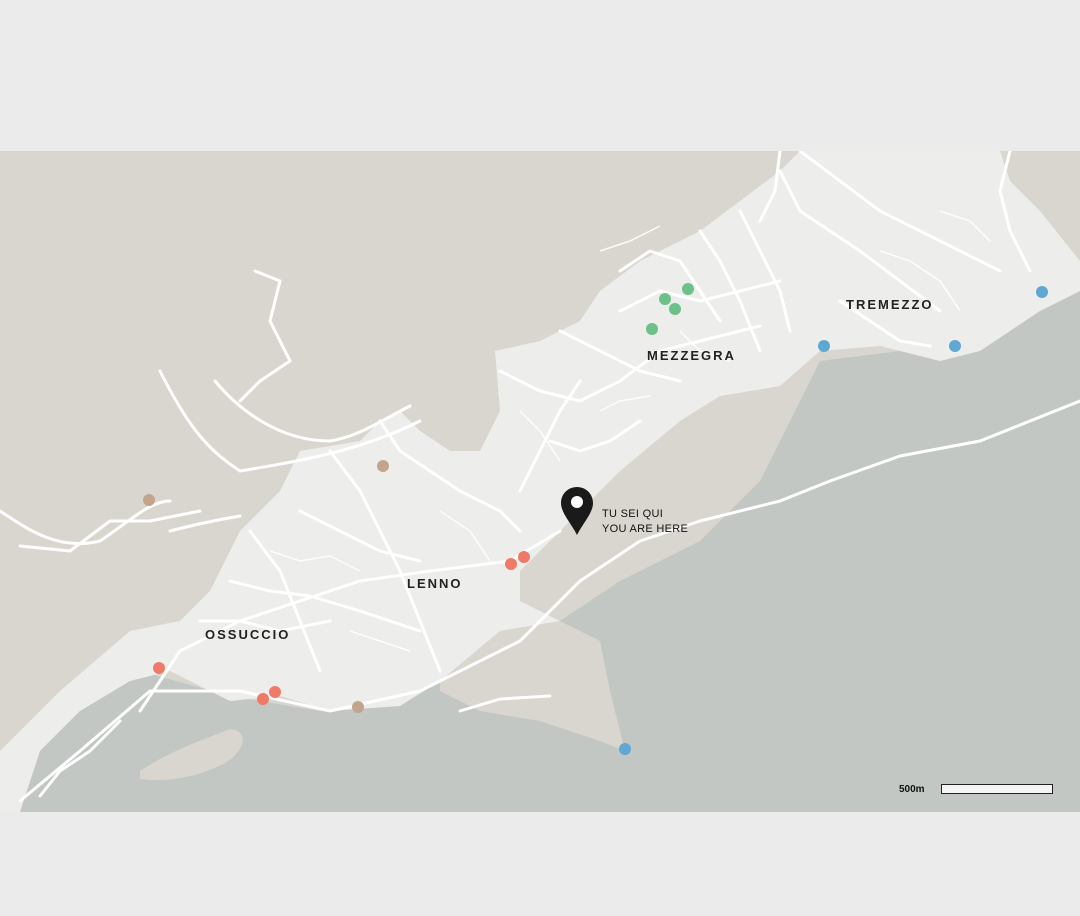  I want to click on scale-bar, so click(997, 789).